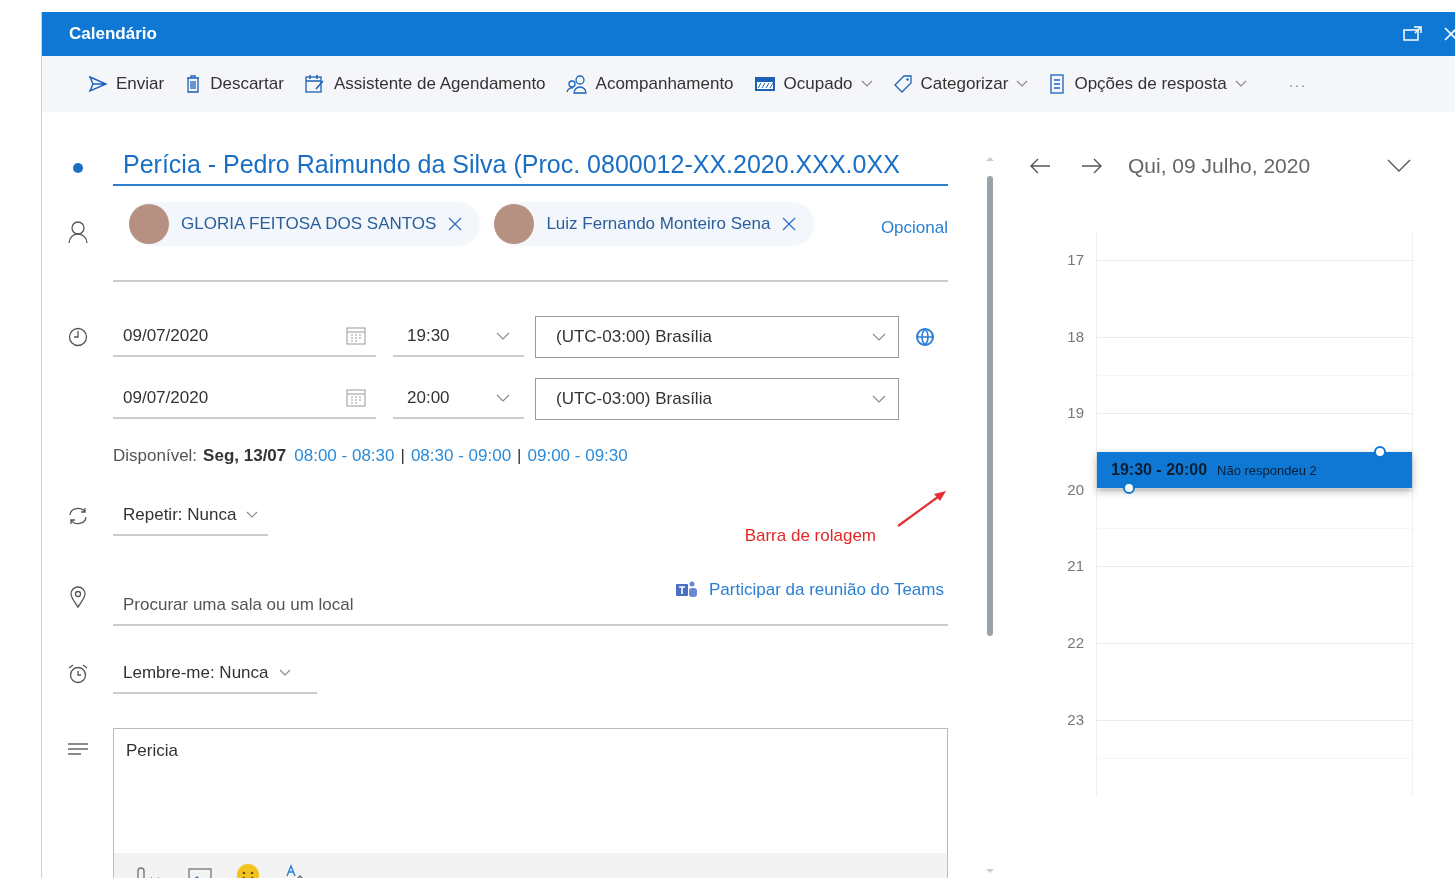 The height and width of the screenshot is (878, 1455). I want to click on message-body-field: Pericia, so click(530, 803).